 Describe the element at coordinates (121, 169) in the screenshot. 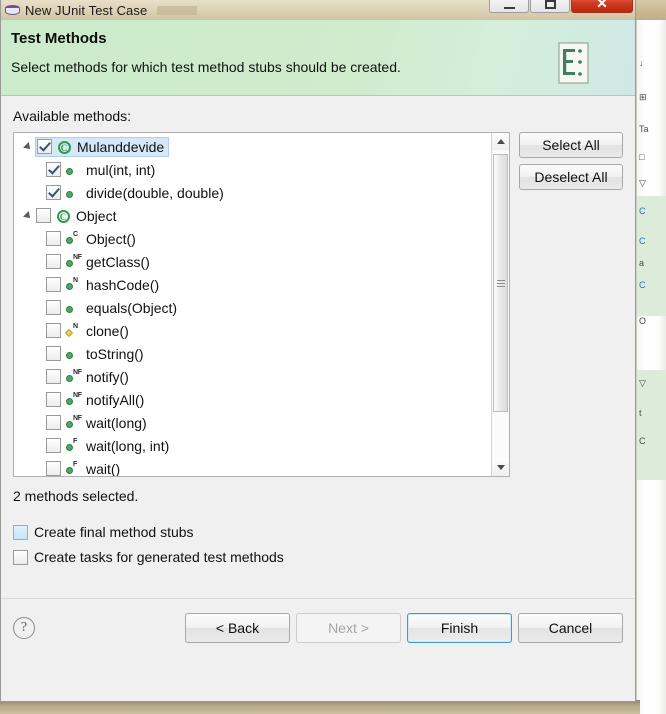

I see `tree-row-label: mul(int, int)` at that location.